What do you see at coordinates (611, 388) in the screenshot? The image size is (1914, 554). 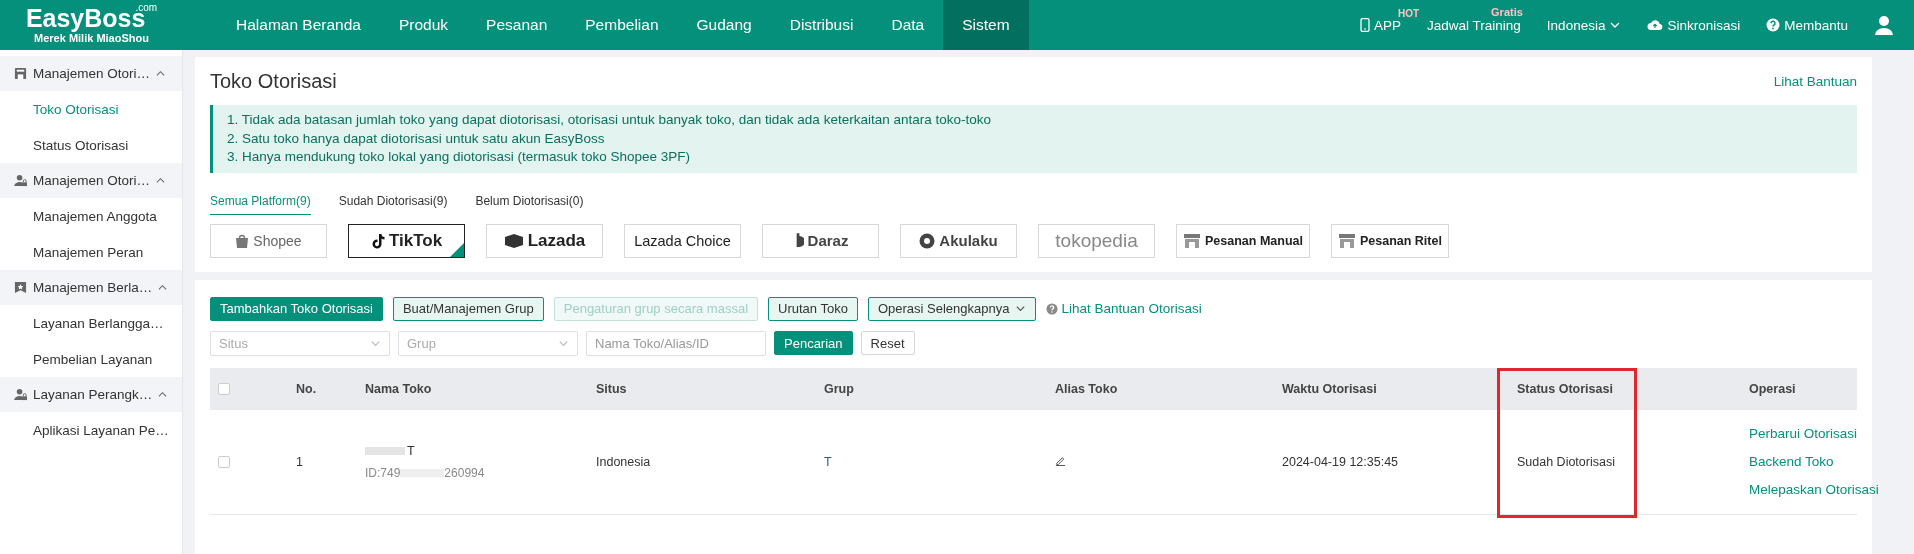 I see `column-header: Situs` at bounding box center [611, 388].